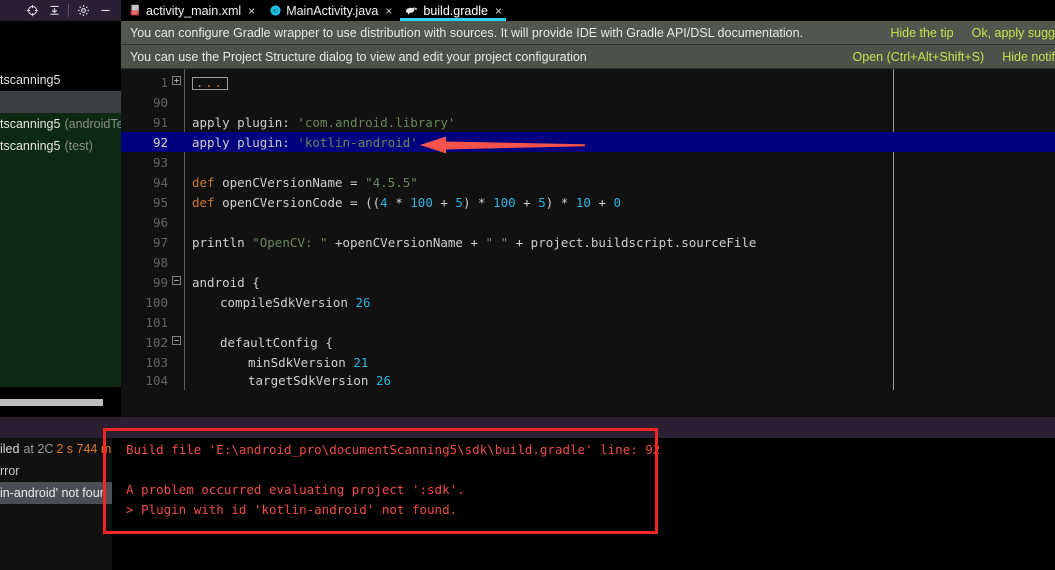  I want to click on code-line: 104 targetSdkVersion 26, so click(588, 380).